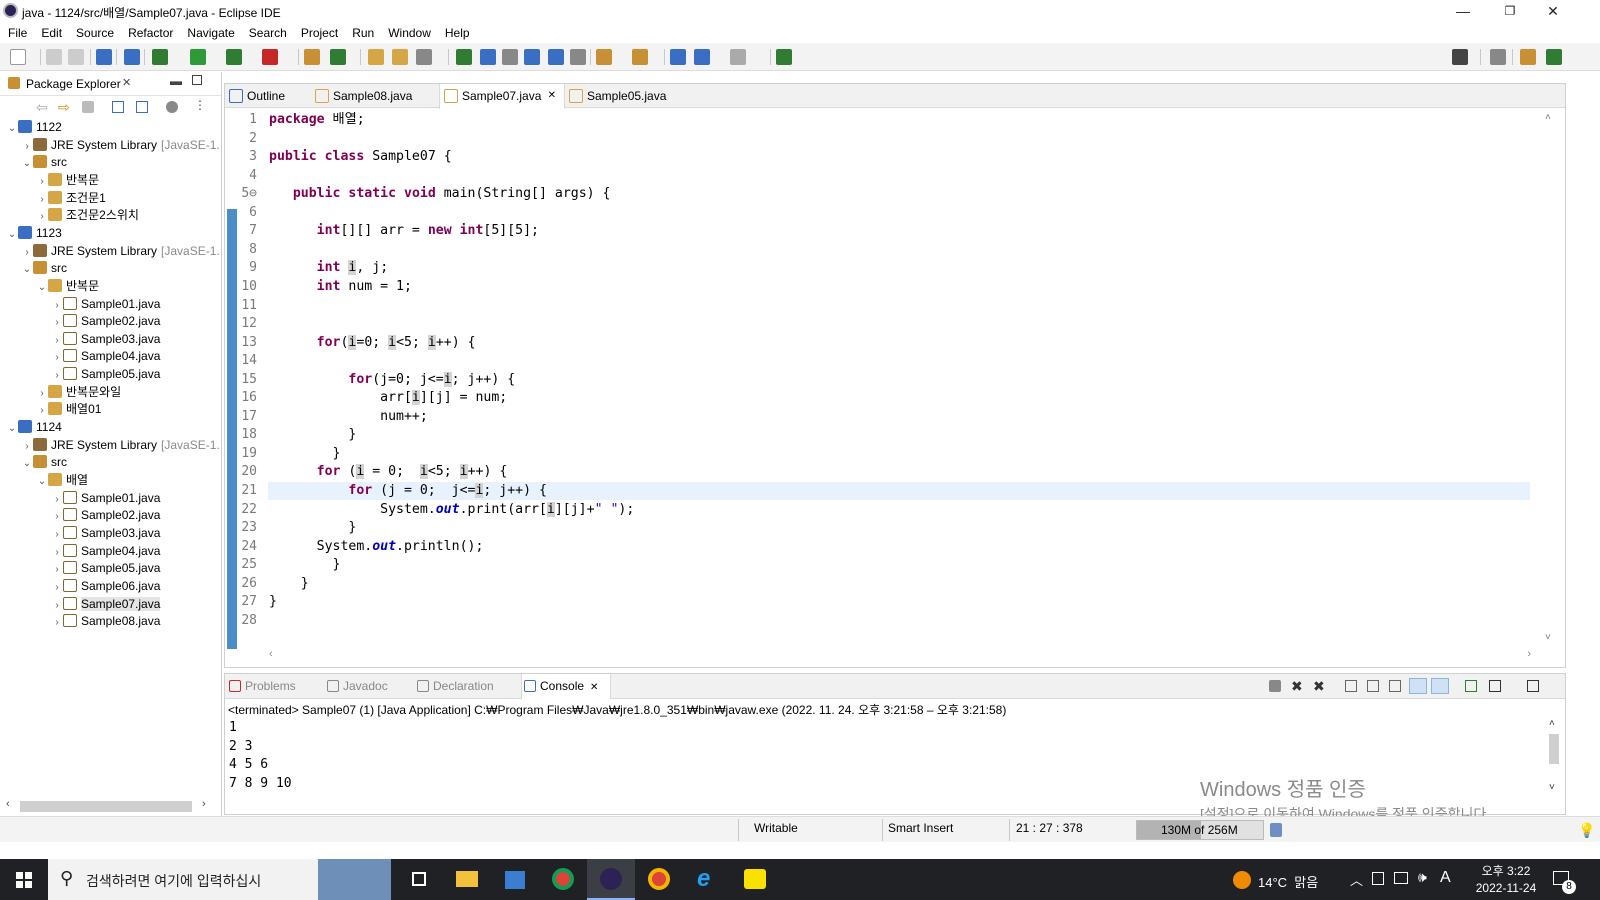 The image size is (1600, 900). What do you see at coordinates (132, 57) in the screenshot?
I see `skip-breakpoints-icon` at bounding box center [132, 57].